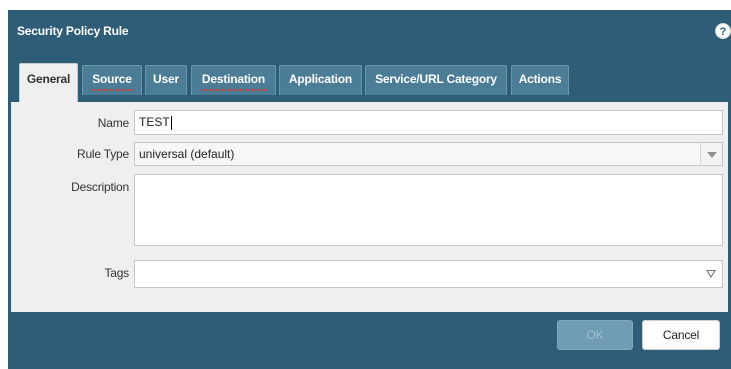  I want to click on ok-button: OK, so click(595, 335).